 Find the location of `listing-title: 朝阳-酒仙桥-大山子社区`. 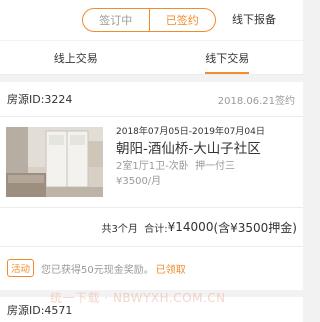

listing-title: 朝阳-酒仙桥-大山子社区 is located at coordinates (188, 149).